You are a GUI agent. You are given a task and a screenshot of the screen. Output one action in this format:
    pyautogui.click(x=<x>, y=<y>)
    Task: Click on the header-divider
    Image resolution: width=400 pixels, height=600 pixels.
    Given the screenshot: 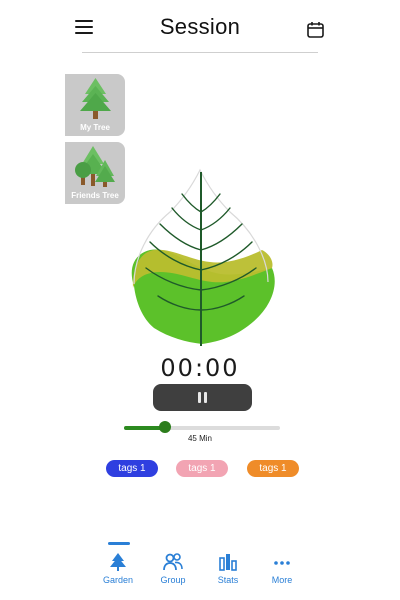 What is the action you would take?
    pyautogui.click(x=200, y=52)
    